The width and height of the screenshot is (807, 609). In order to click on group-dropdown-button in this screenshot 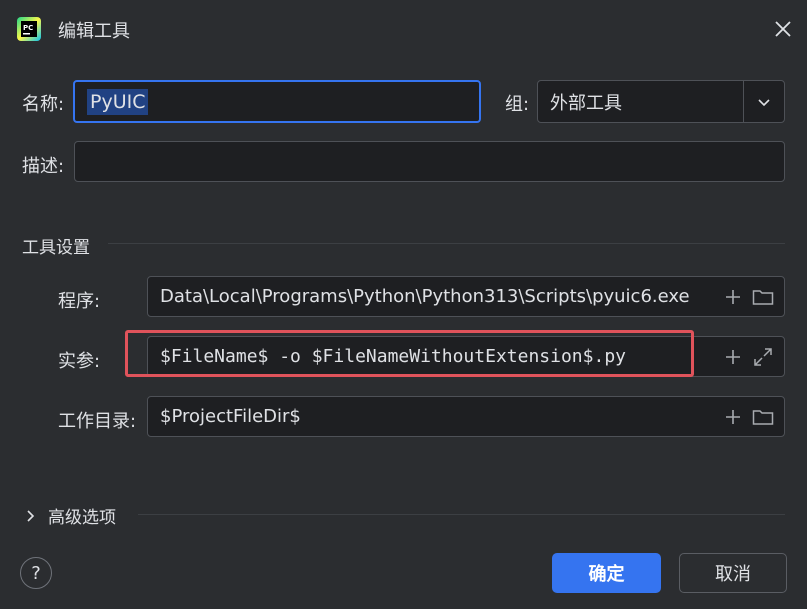, I will do `click(763, 101)`.